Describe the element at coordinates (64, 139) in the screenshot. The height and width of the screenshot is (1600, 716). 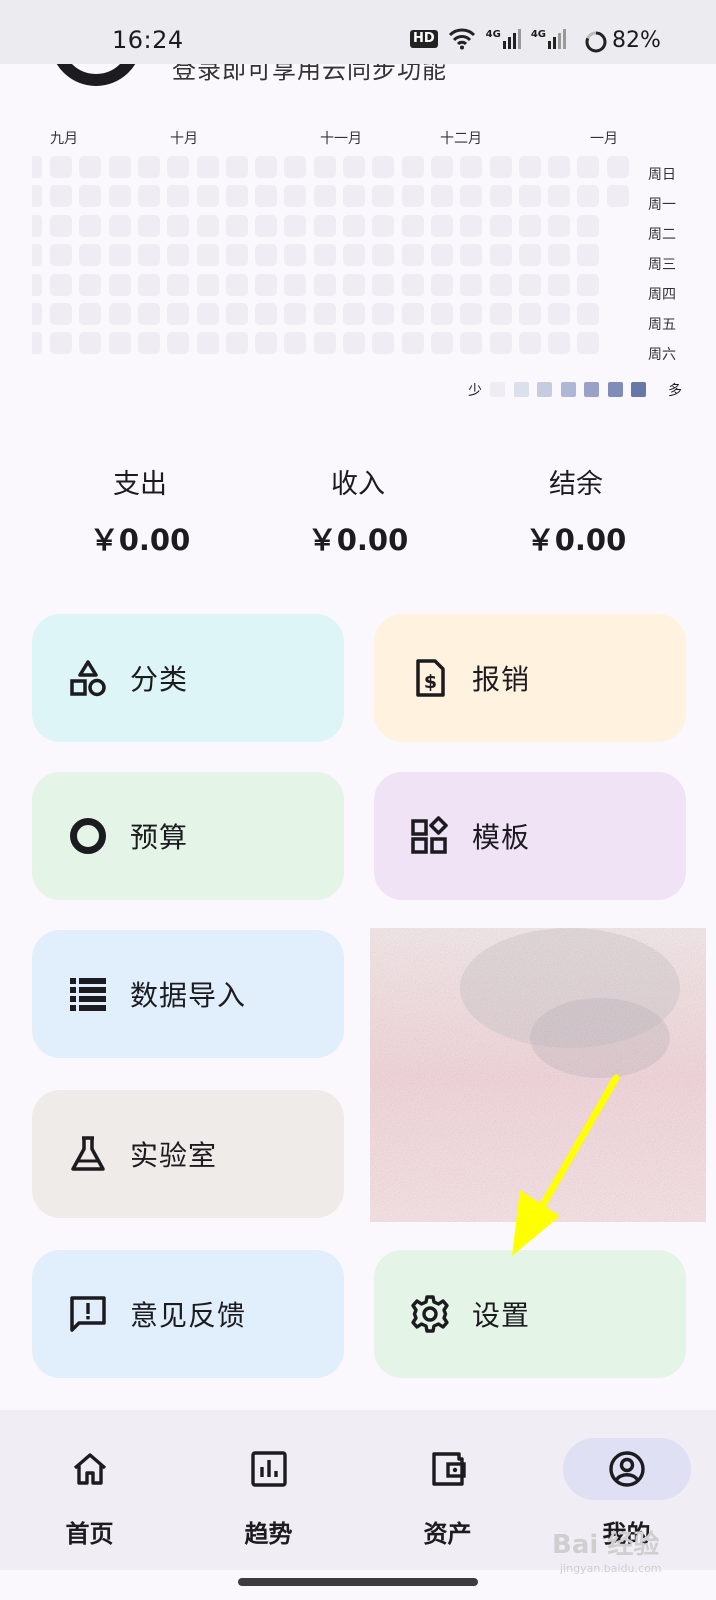
I see `month-label: 九月` at that location.